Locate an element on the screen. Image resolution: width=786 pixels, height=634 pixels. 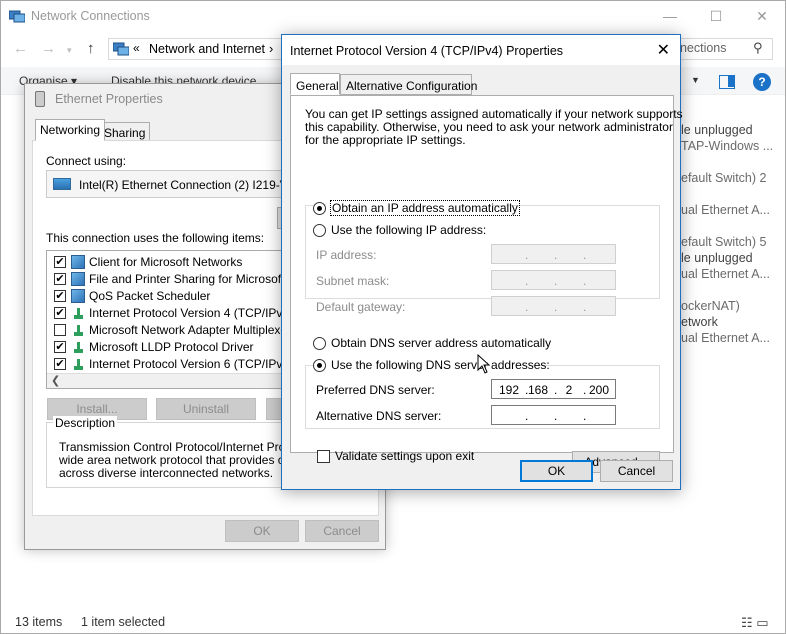
ipv4-ok-button: OK is located at coordinates (556, 471).